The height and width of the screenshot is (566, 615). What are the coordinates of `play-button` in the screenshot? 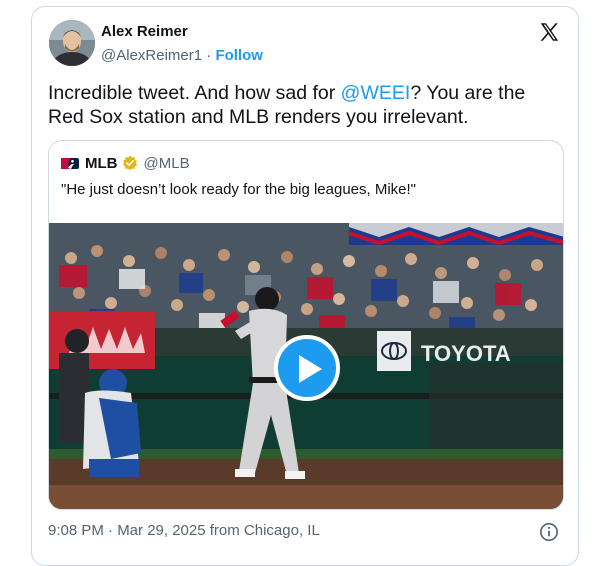 It's located at (307, 368).